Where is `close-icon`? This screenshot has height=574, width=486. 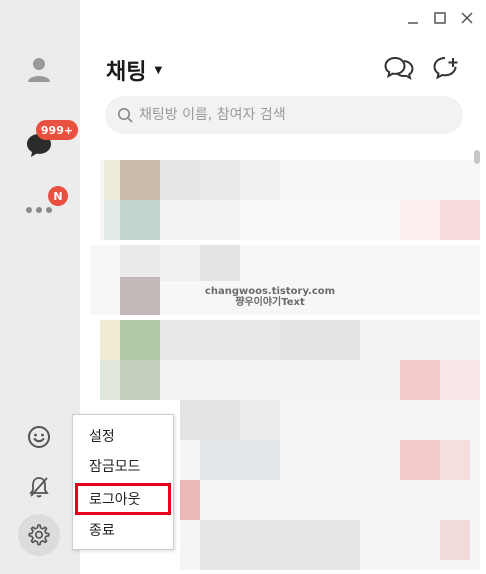
close-icon is located at coordinates (467, 18).